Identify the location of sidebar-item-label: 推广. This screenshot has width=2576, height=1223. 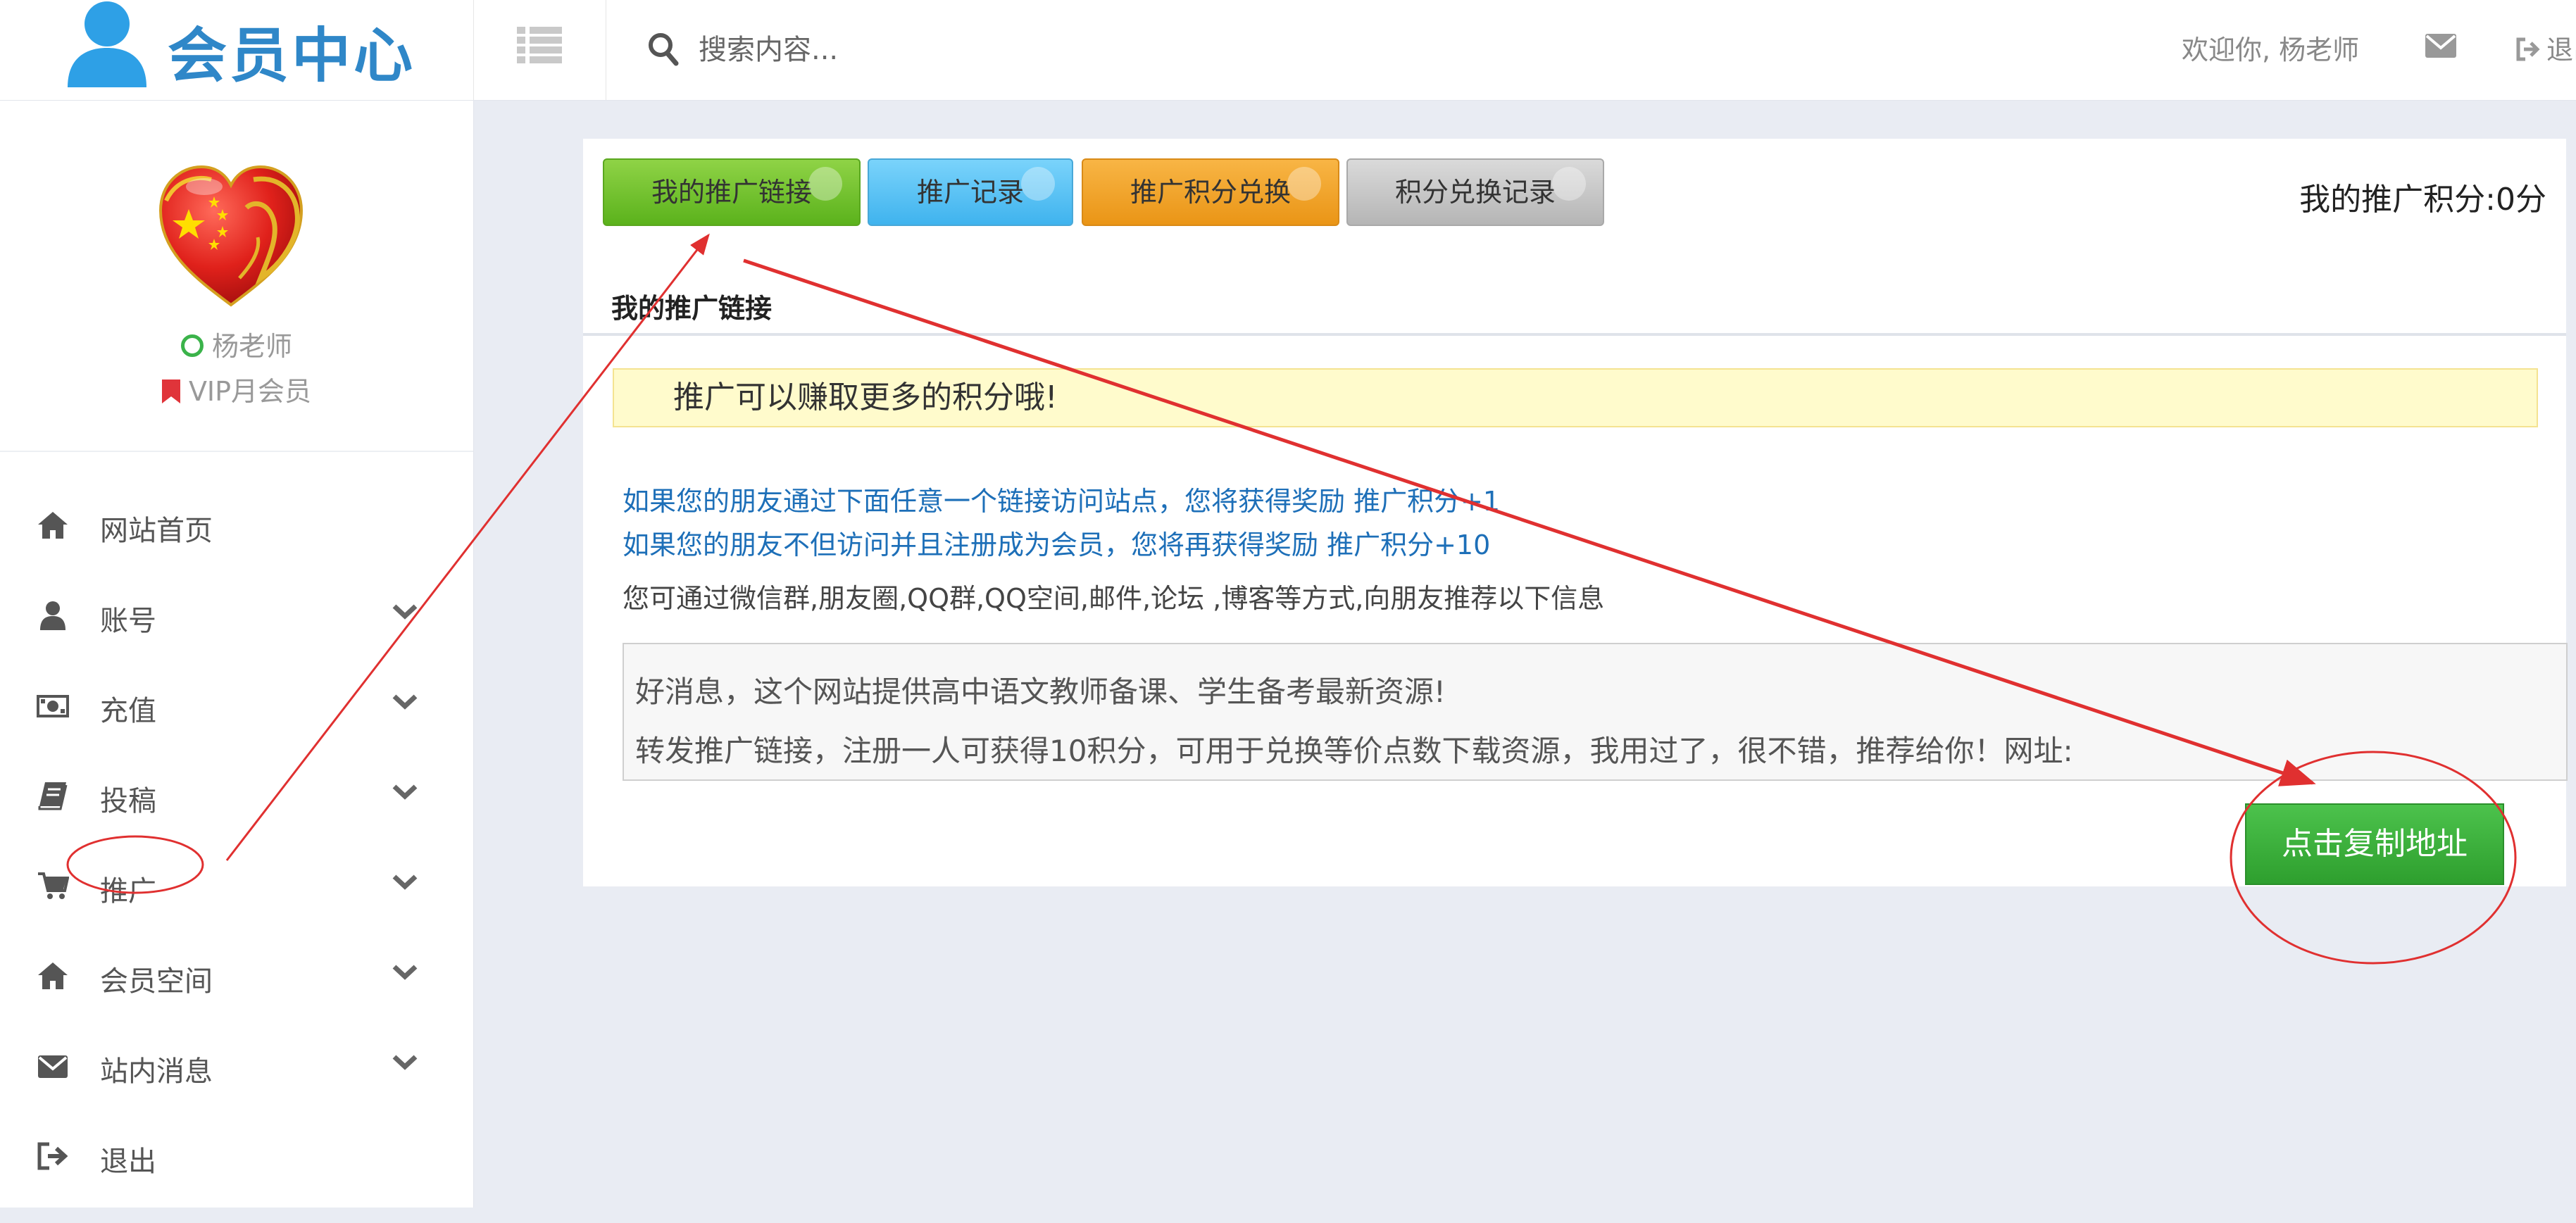
(128, 891).